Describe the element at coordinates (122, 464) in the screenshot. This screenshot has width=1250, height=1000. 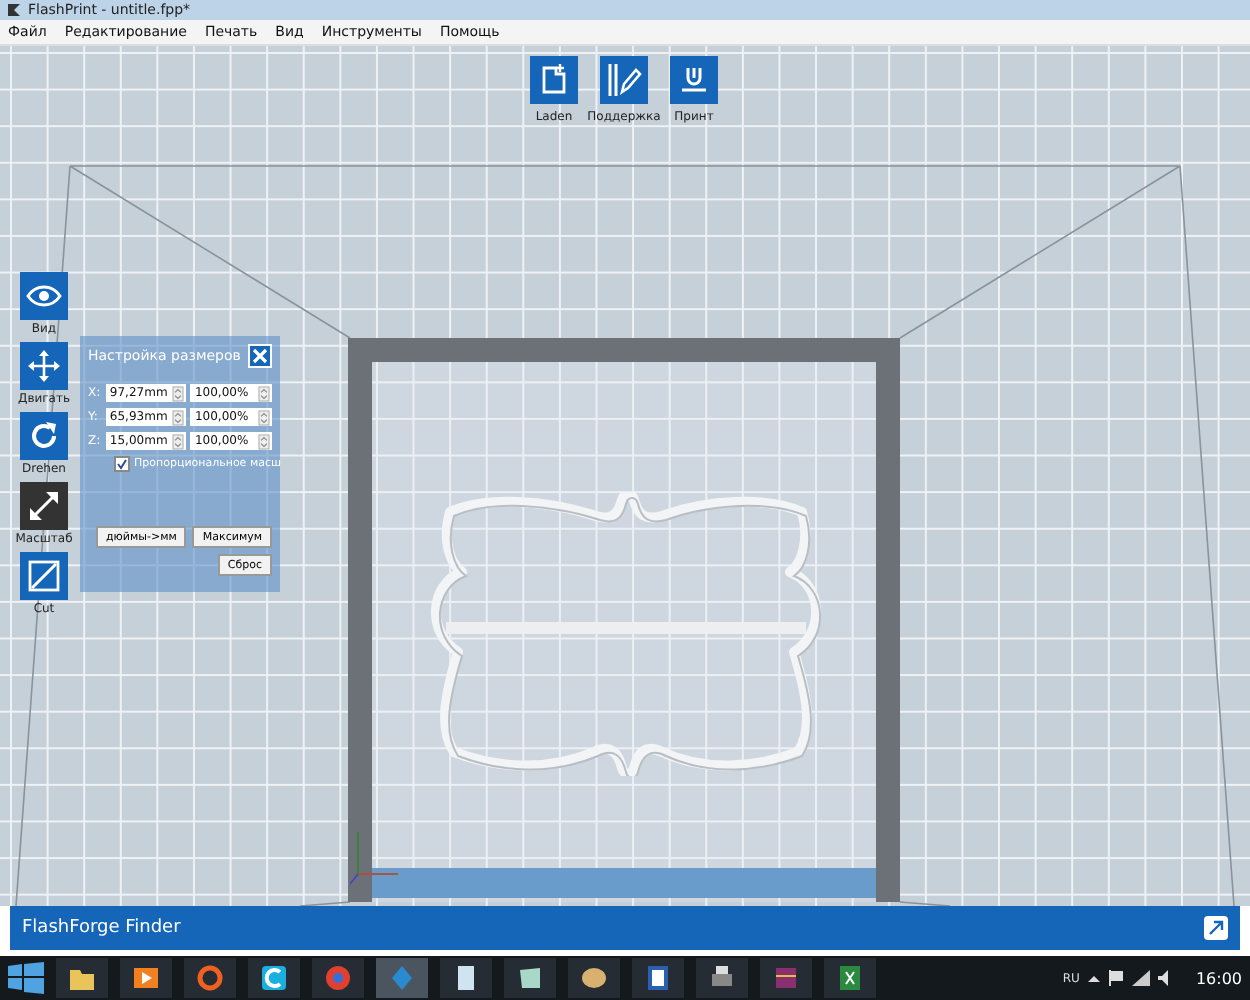
I see `checkbox` at that location.